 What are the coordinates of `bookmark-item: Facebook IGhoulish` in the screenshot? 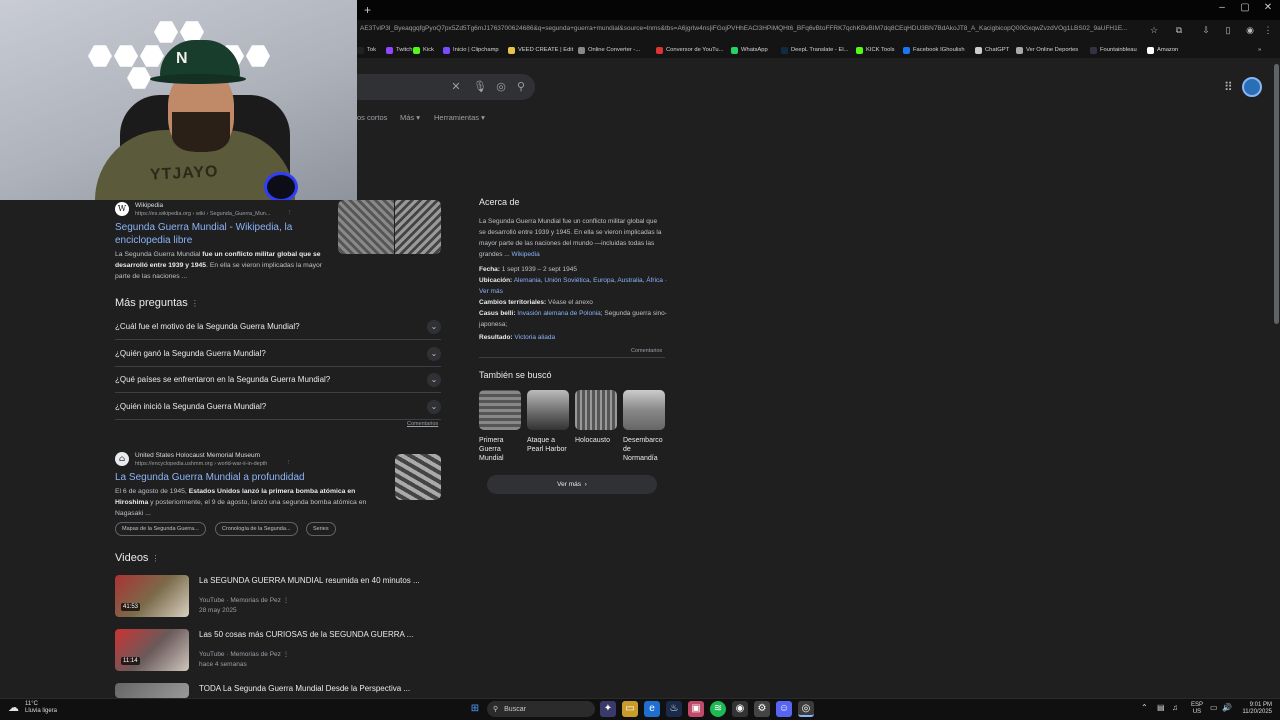 It's located at (934, 50).